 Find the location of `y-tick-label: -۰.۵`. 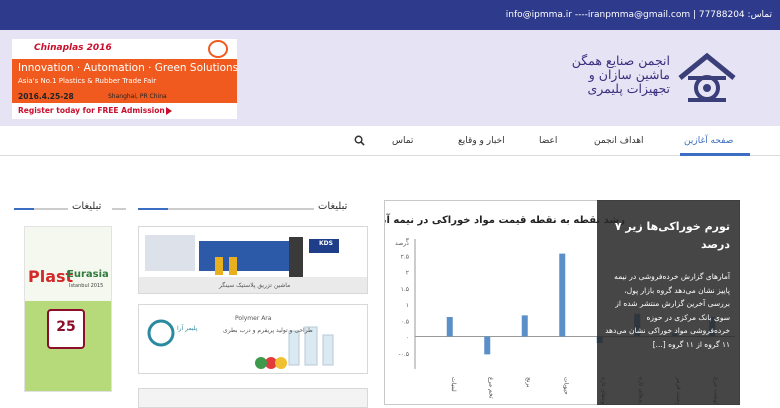

y-tick-label: -۰.۵ is located at coordinates (403, 354).